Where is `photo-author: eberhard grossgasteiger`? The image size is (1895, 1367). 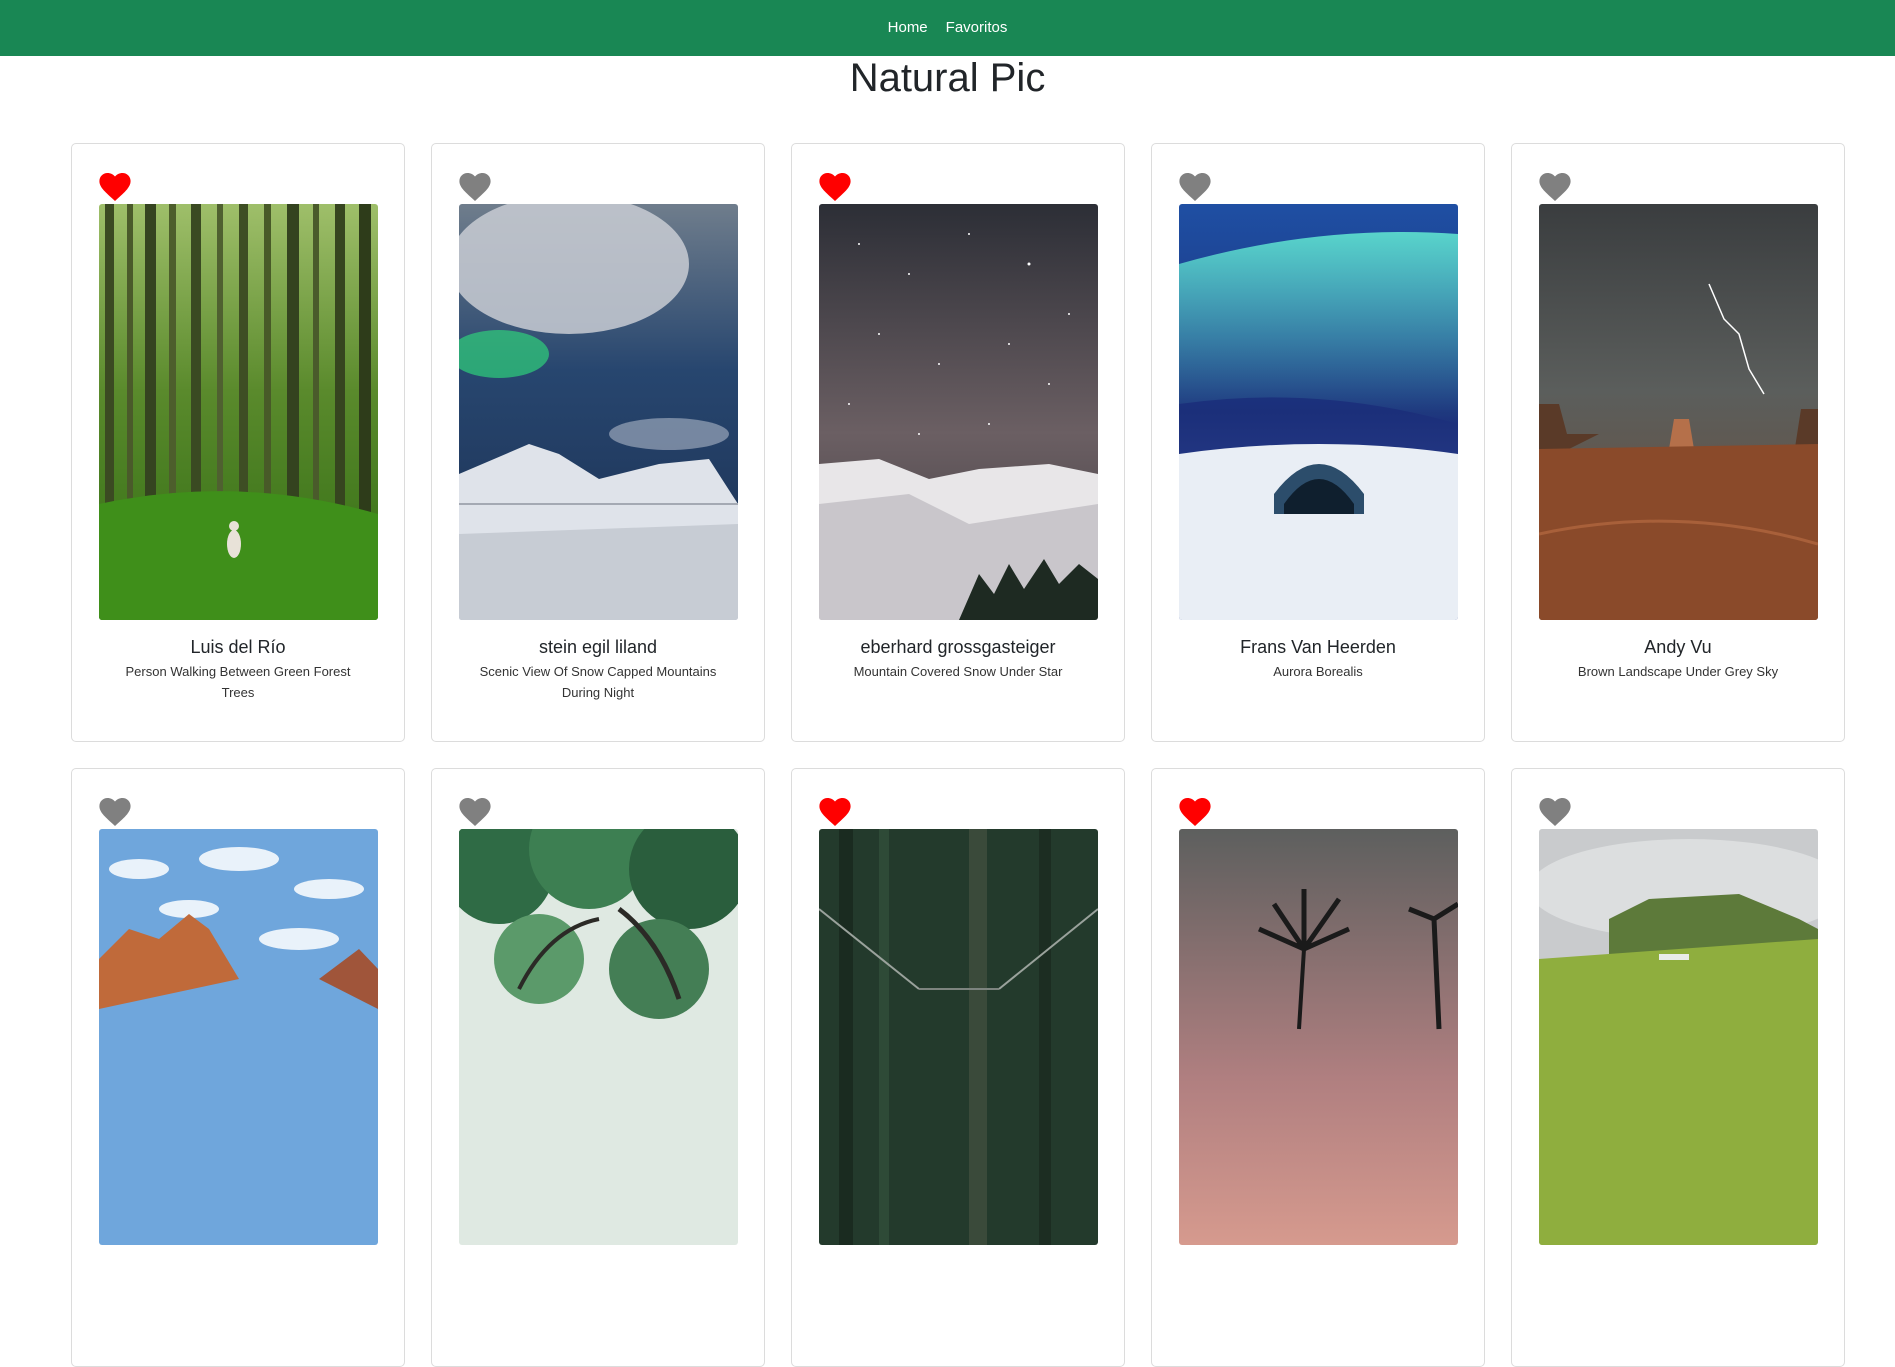
photo-author: eberhard grossgasteiger is located at coordinates (958, 647).